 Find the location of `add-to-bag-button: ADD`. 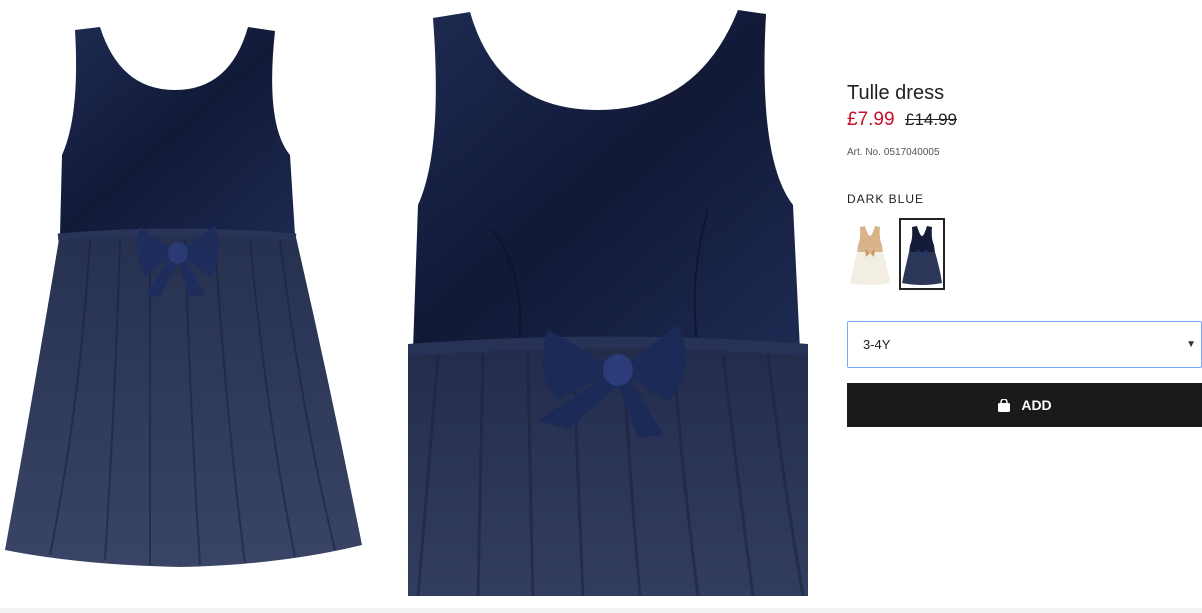

add-to-bag-button: ADD is located at coordinates (1024, 405).